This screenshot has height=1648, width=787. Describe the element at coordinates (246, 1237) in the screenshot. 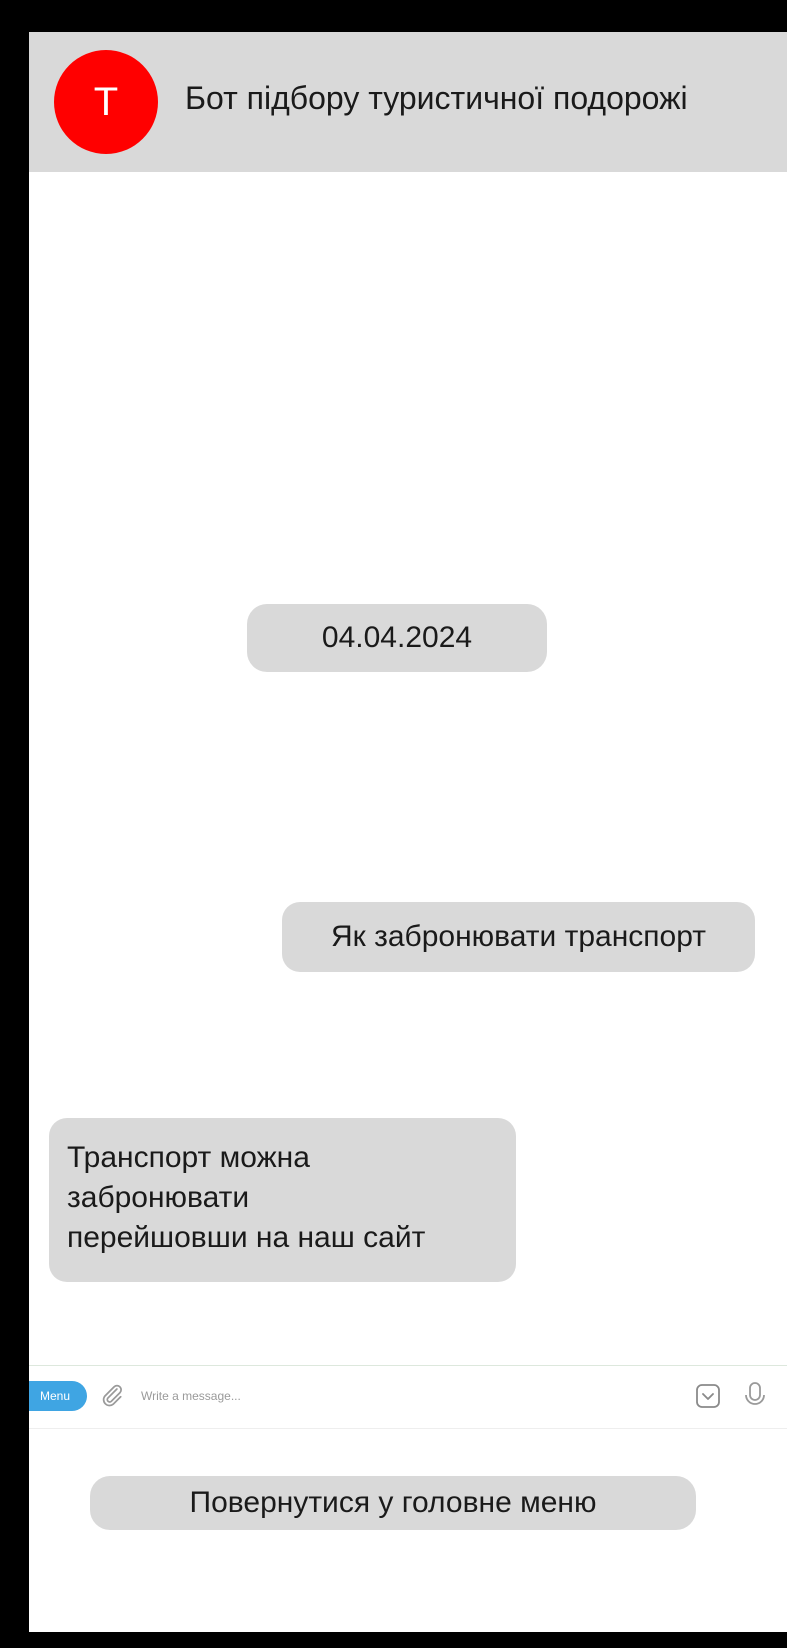

I see `incoming-message-line: перейшовши на наш сайт` at that location.